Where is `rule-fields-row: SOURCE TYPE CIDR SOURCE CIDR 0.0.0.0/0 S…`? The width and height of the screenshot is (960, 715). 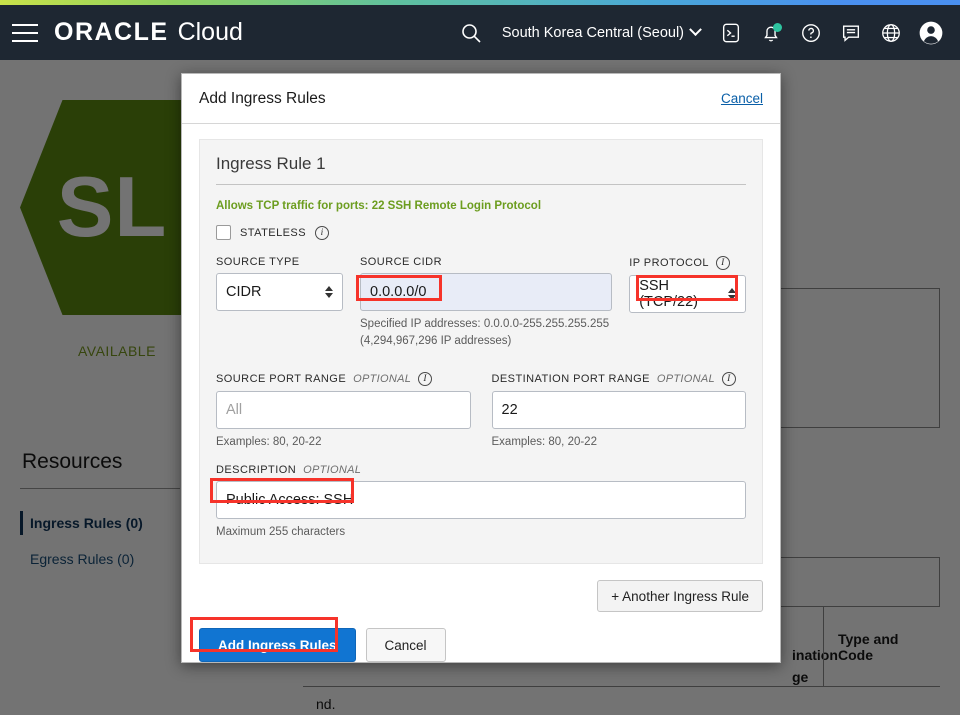 rule-fields-row: SOURCE TYPE CIDR SOURCE CIDR 0.0.0.0/0 S… is located at coordinates (481, 303).